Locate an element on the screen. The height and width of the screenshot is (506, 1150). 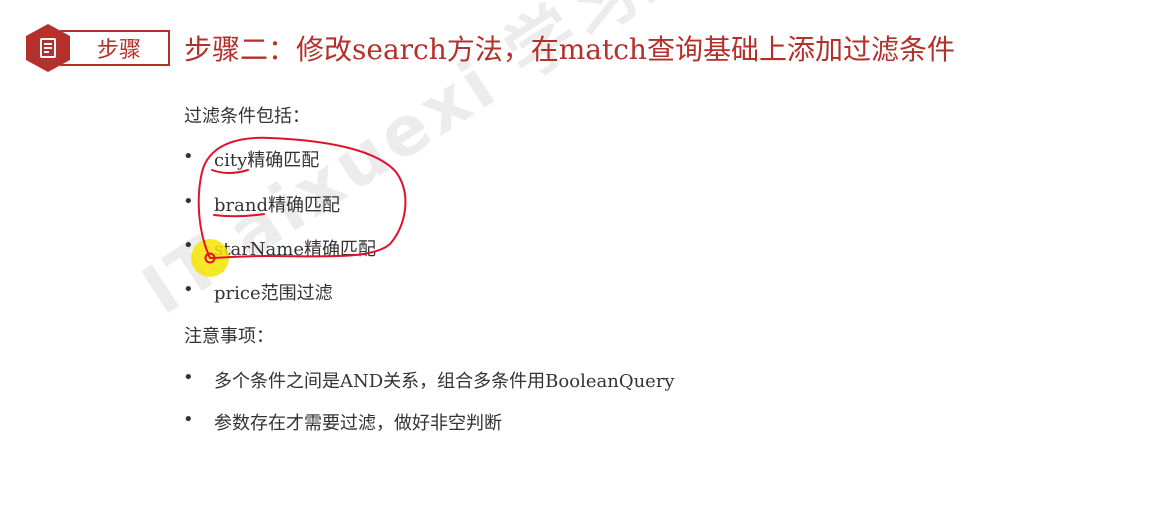
list-item-text: 参数存在才需要过滤，做好非空判断 is located at coordinates (358, 423).